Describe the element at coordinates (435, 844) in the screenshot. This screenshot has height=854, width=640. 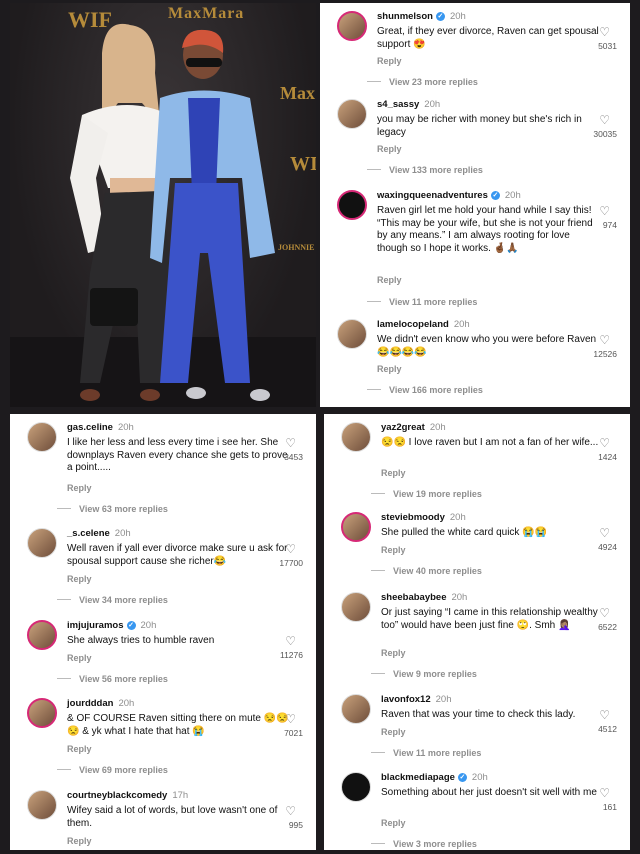
I see `view-replies-button: View 3 more replies` at that location.